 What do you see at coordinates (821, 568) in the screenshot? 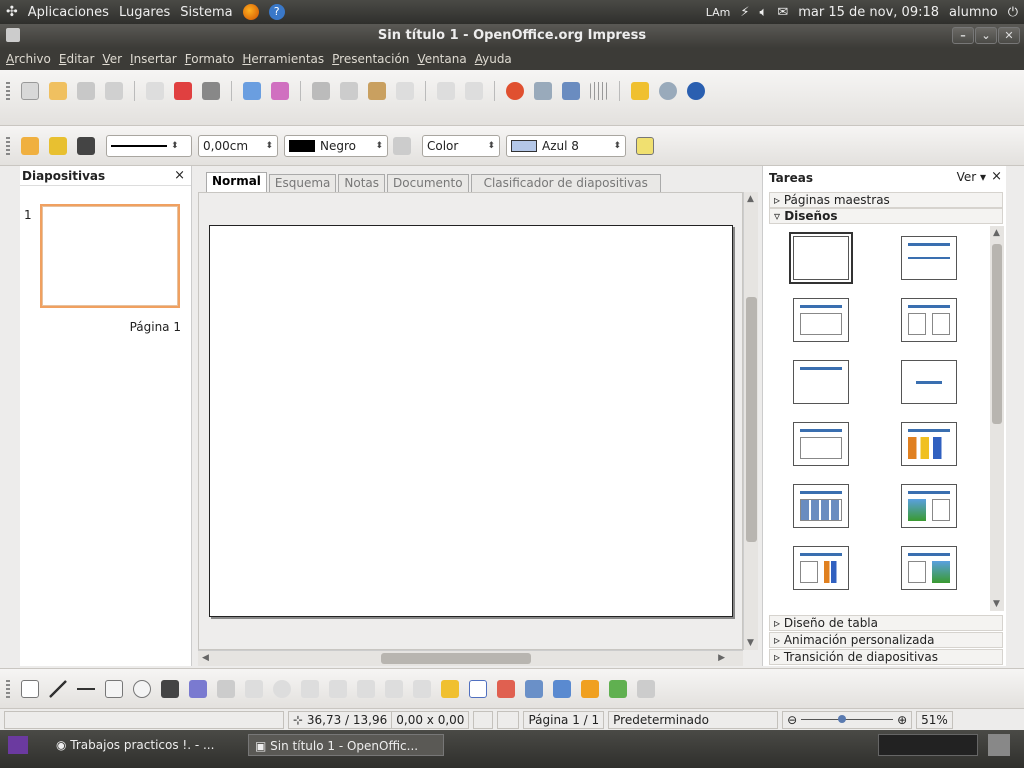
I see `layout-title-text-chart` at bounding box center [821, 568].